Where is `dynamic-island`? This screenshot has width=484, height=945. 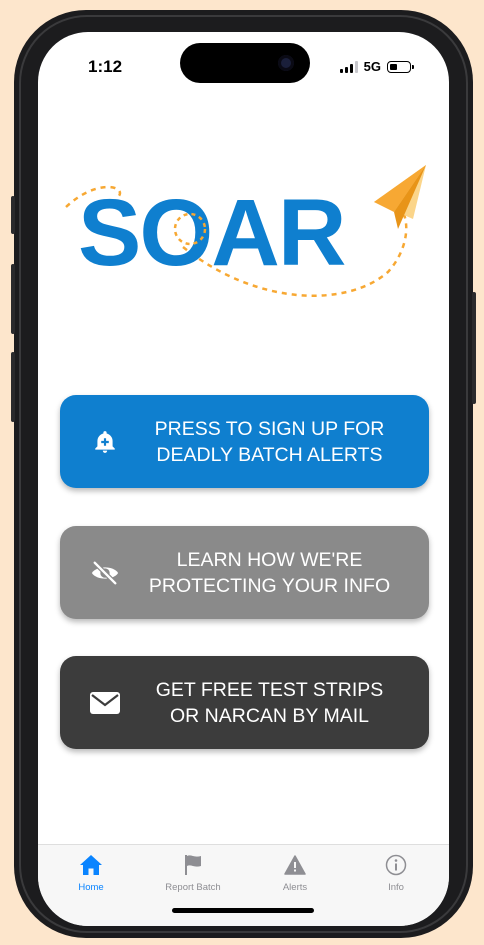 dynamic-island is located at coordinates (245, 63).